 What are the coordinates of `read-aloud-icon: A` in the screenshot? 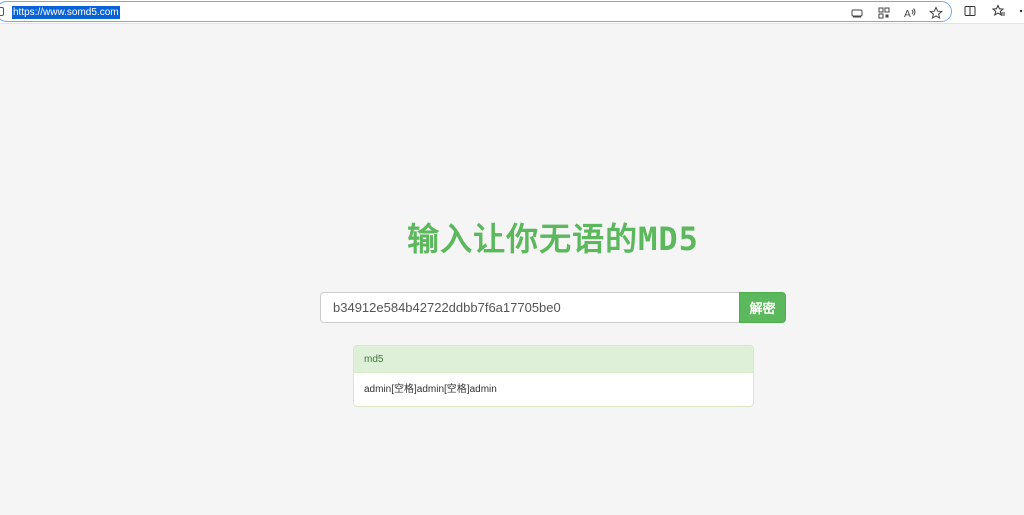 It's located at (910, 13).